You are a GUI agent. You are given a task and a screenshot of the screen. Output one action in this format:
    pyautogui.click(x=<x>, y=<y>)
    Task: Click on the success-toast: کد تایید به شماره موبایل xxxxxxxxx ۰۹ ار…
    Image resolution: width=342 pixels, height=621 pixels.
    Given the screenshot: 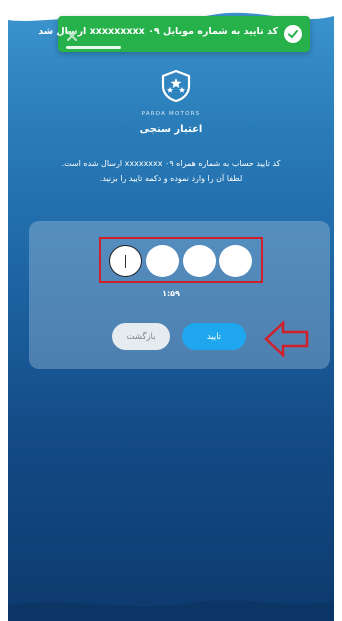 What is the action you would take?
    pyautogui.click(x=174, y=34)
    